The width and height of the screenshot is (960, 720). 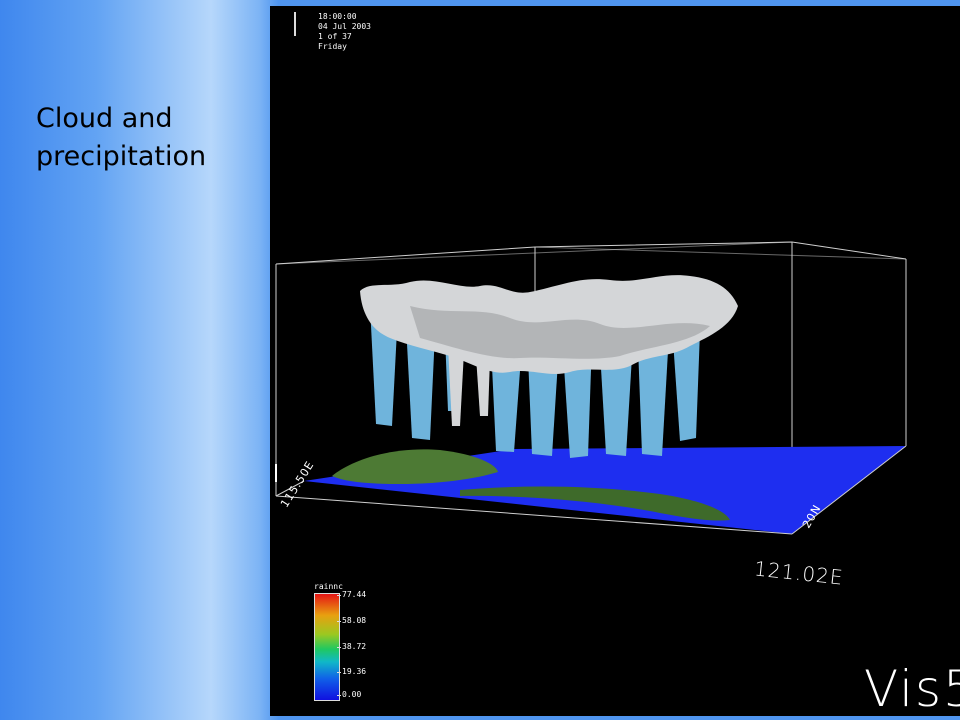 I want to click on slide-title: Cloud and precipitation, so click(x=146, y=138).